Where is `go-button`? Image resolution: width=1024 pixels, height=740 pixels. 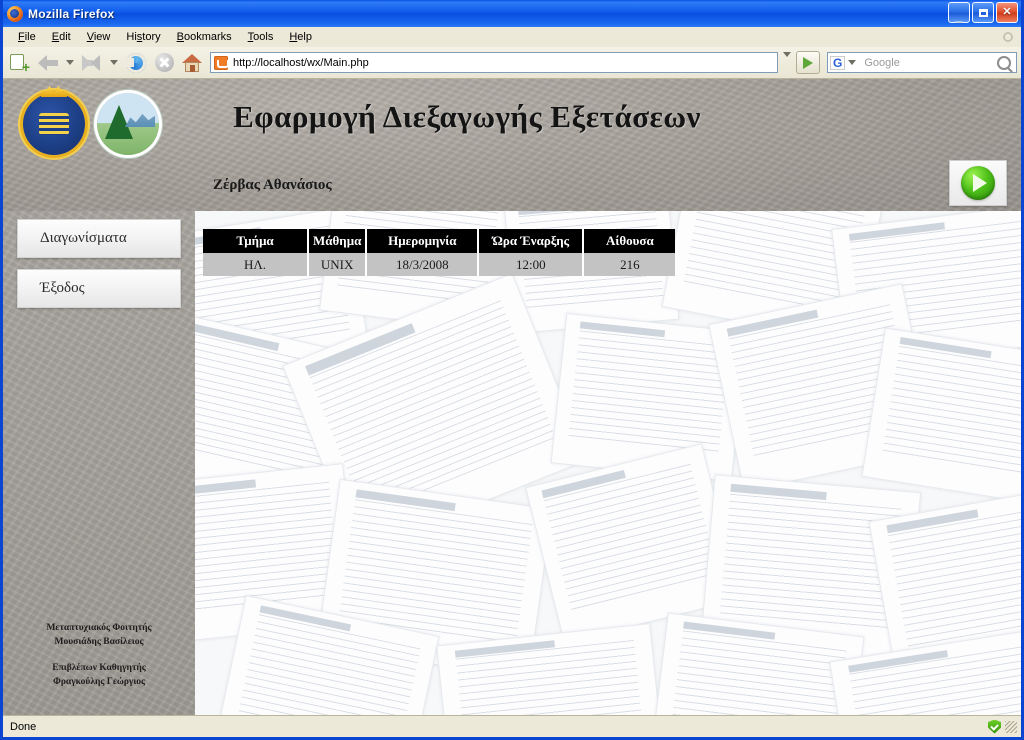 go-button is located at coordinates (808, 62).